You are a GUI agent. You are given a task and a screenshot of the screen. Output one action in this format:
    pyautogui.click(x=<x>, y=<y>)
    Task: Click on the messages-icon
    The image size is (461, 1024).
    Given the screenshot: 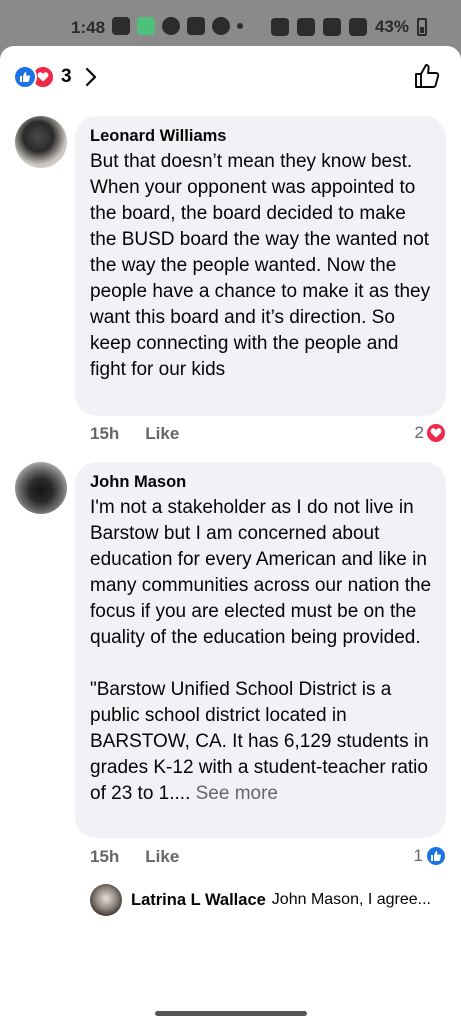 What is the action you would take?
    pyautogui.click(x=146, y=26)
    